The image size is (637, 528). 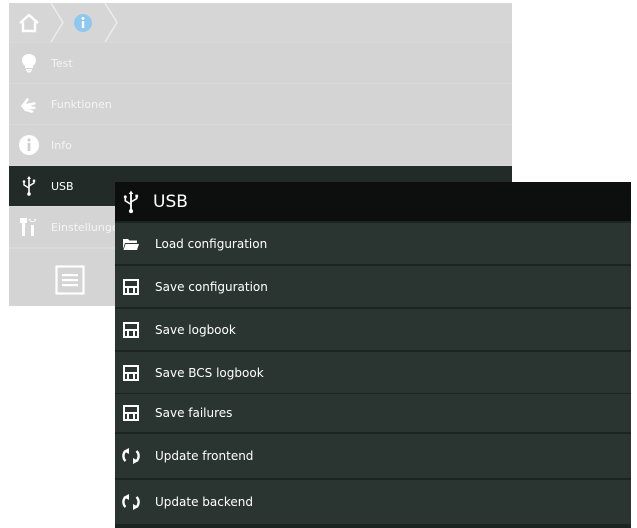 I want to click on breadcrumb, so click(x=260, y=22).